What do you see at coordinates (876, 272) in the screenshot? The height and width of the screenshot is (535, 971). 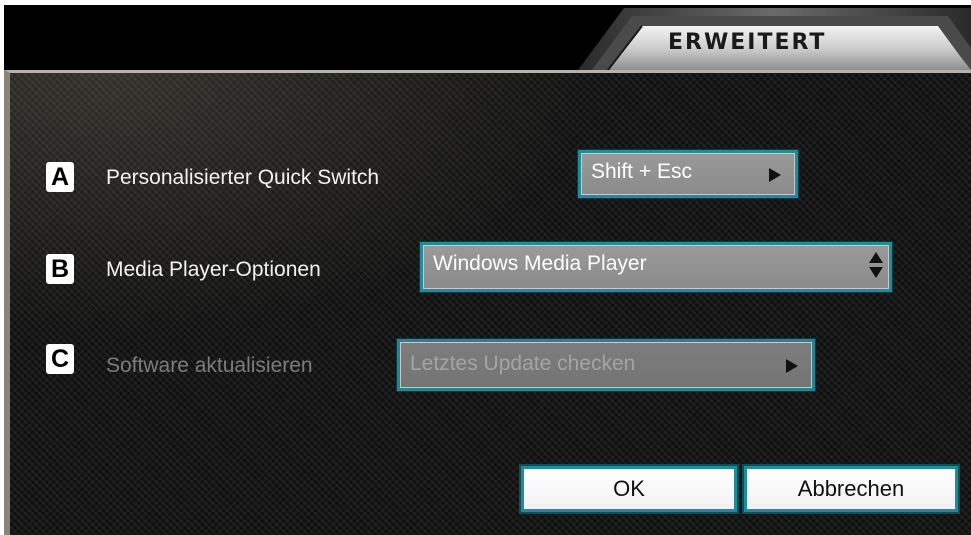 I see `spinner-down-icon` at bounding box center [876, 272].